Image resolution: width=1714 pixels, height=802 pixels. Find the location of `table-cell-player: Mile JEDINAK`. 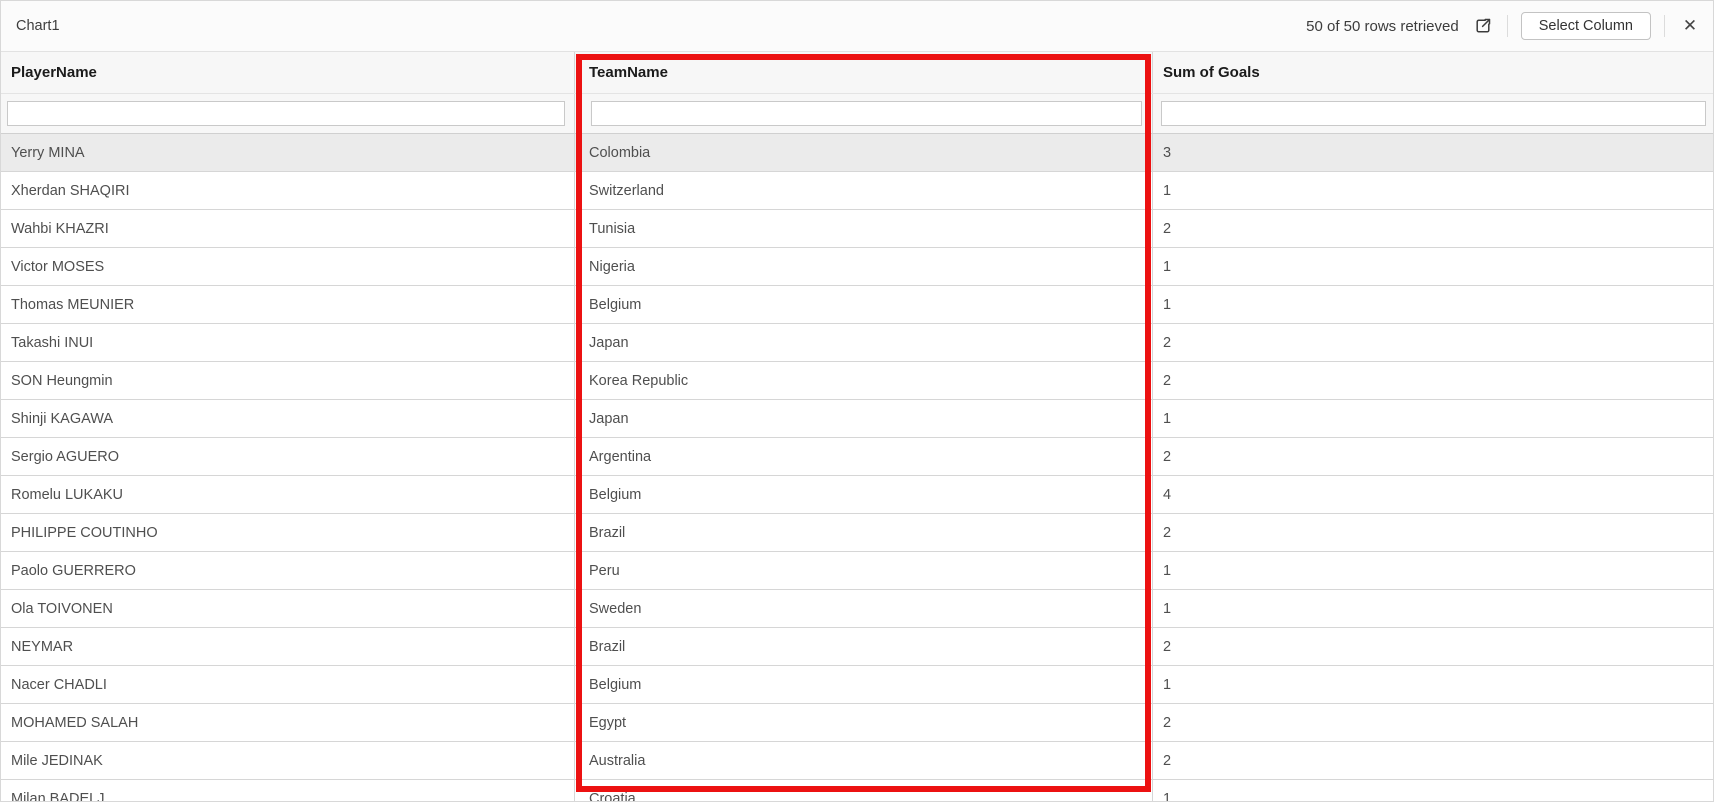

table-cell-player: Mile JEDINAK is located at coordinates (288, 760).